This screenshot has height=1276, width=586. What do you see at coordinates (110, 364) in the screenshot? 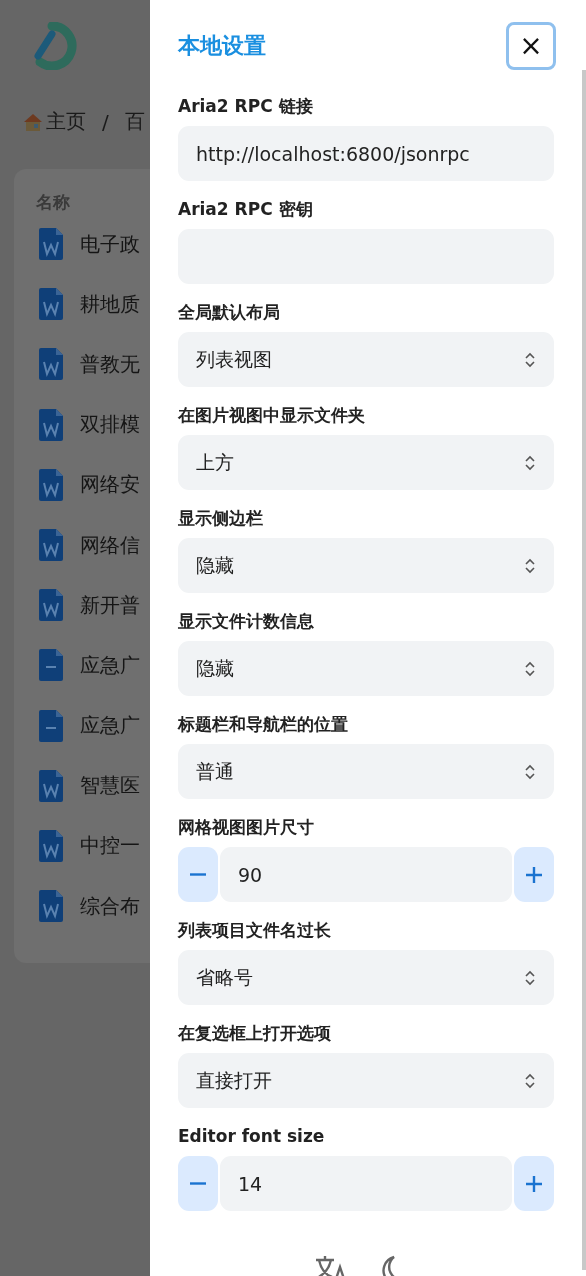
I see `file-name: 普教无` at bounding box center [110, 364].